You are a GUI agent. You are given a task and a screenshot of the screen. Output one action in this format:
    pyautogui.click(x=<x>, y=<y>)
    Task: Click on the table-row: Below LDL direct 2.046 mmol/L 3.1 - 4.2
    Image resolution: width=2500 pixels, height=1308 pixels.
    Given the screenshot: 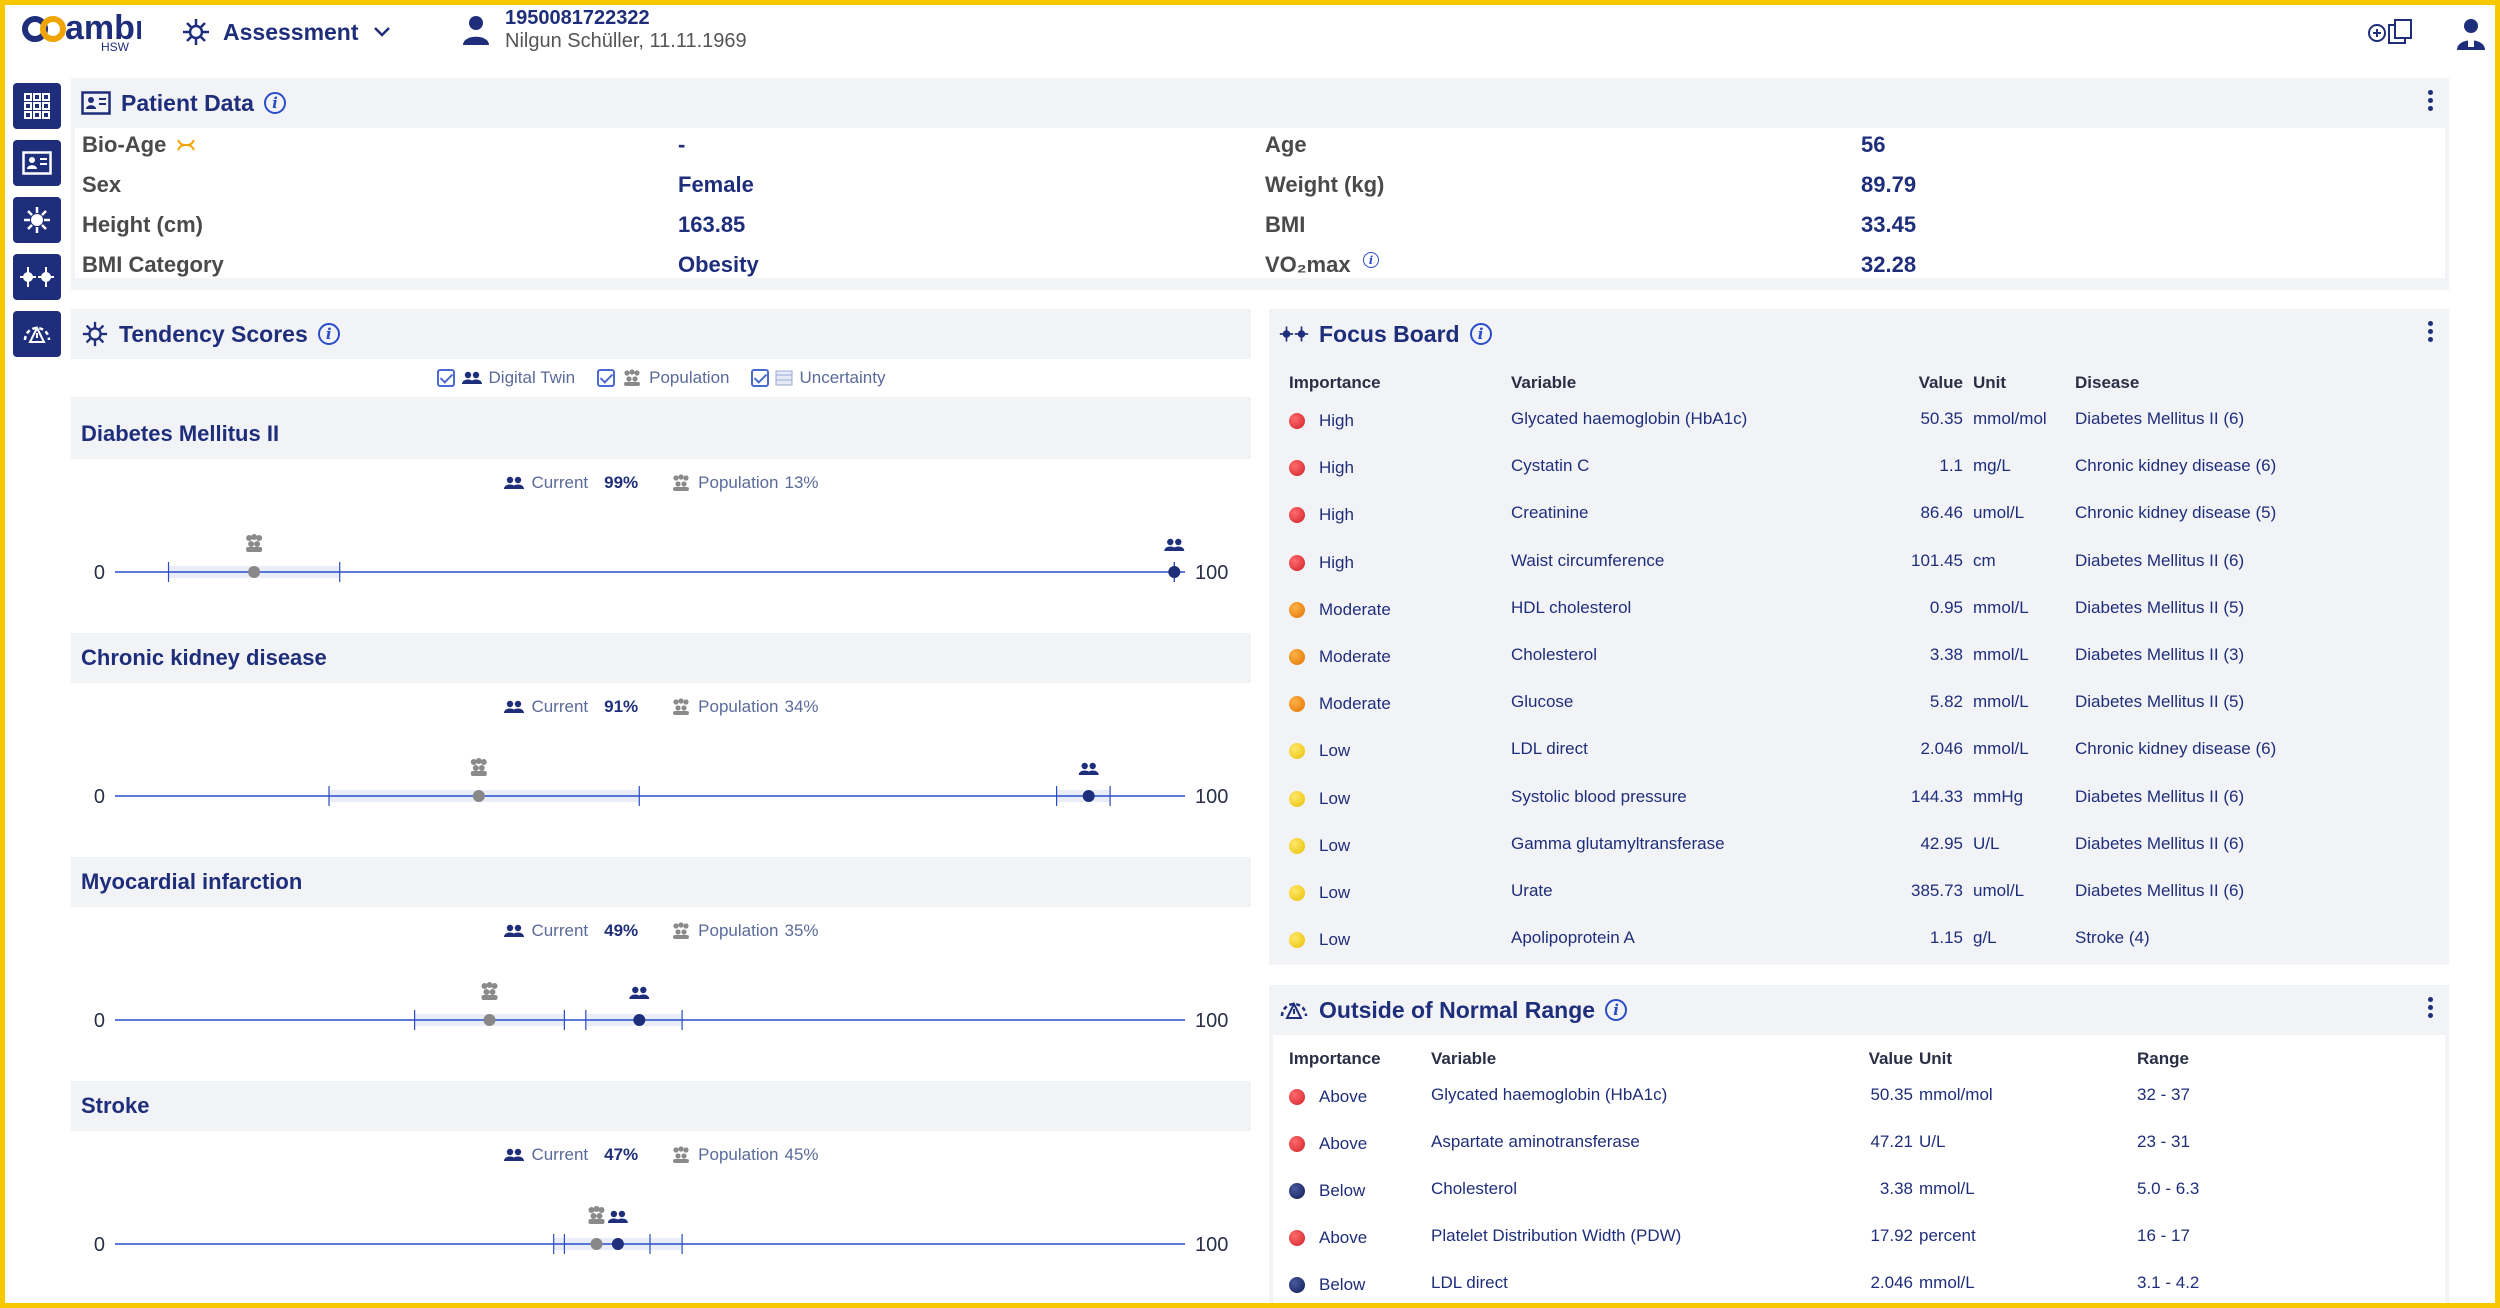 What is the action you would take?
    pyautogui.click(x=1859, y=1284)
    